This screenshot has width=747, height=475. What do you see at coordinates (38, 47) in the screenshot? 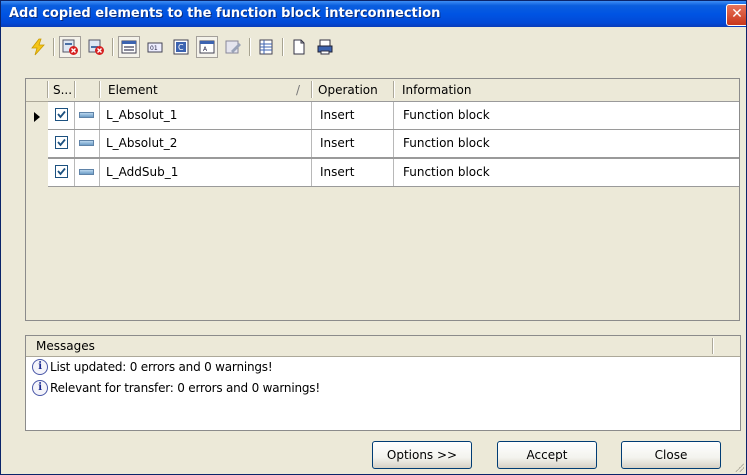
I see `lightning-icon` at bounding box center [38, 47].